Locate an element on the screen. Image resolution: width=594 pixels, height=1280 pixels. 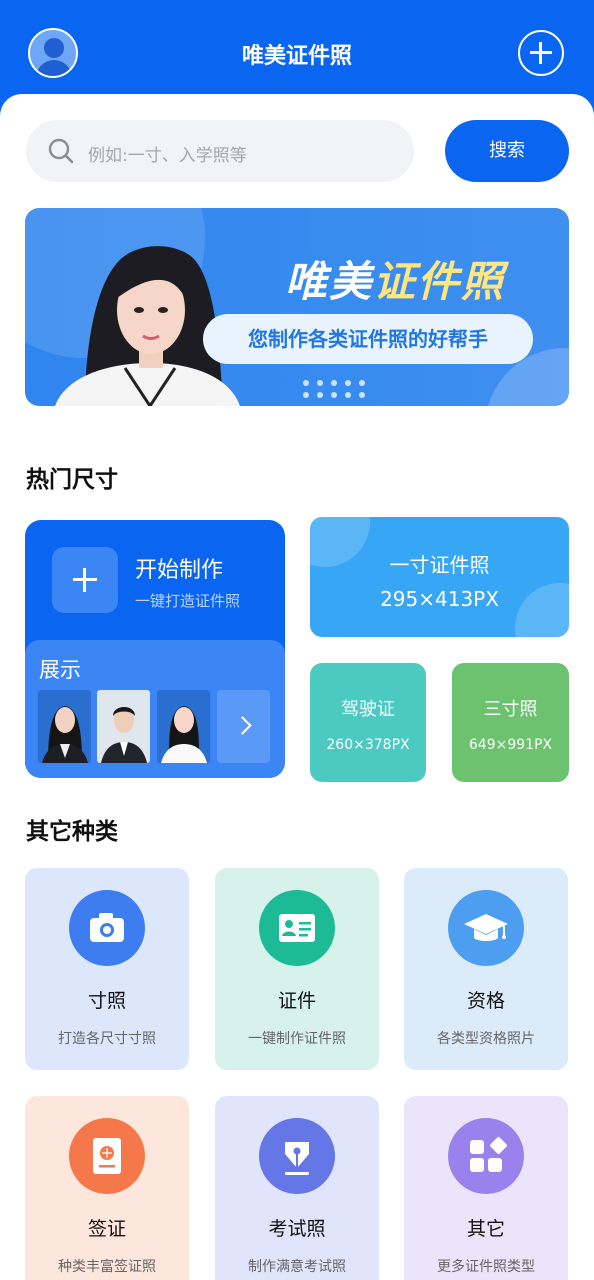
three-inch-name: 三寸照 is located at coordinates (510, 709).